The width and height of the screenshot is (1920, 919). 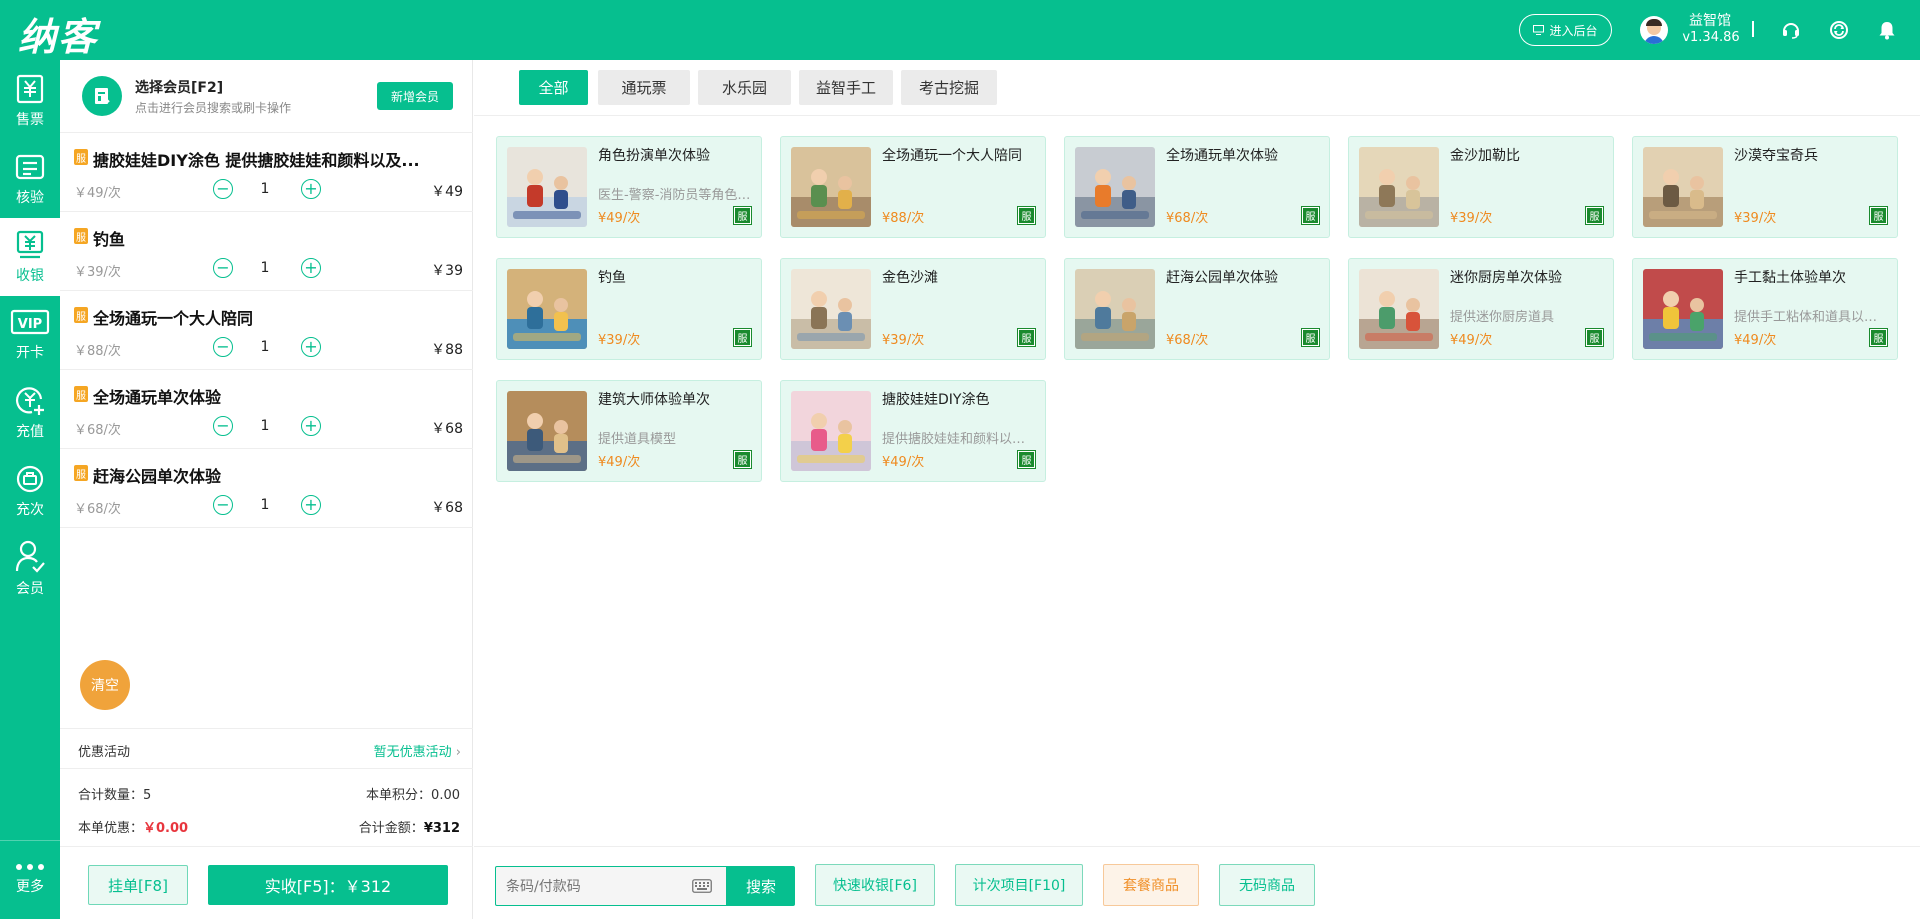 I want to click on top-bar: 纳客 进入后台 益智馆 v1.34.86, so click(x=960, y=30).